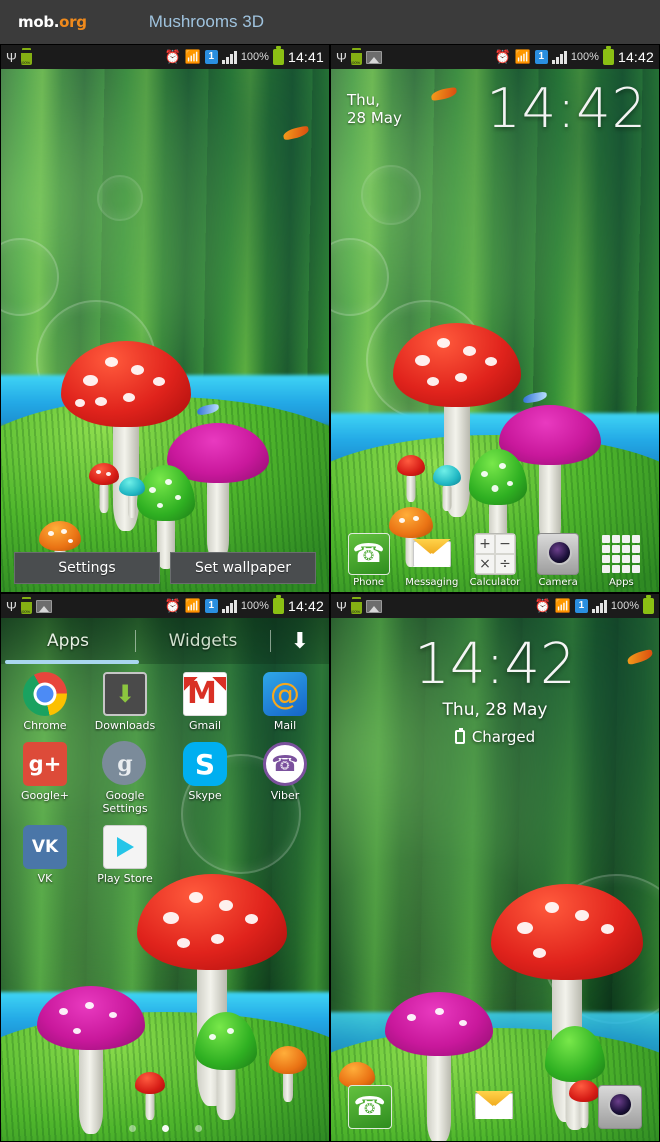  I want to click on app-item-google-plus: Google+, so click(45, 778).